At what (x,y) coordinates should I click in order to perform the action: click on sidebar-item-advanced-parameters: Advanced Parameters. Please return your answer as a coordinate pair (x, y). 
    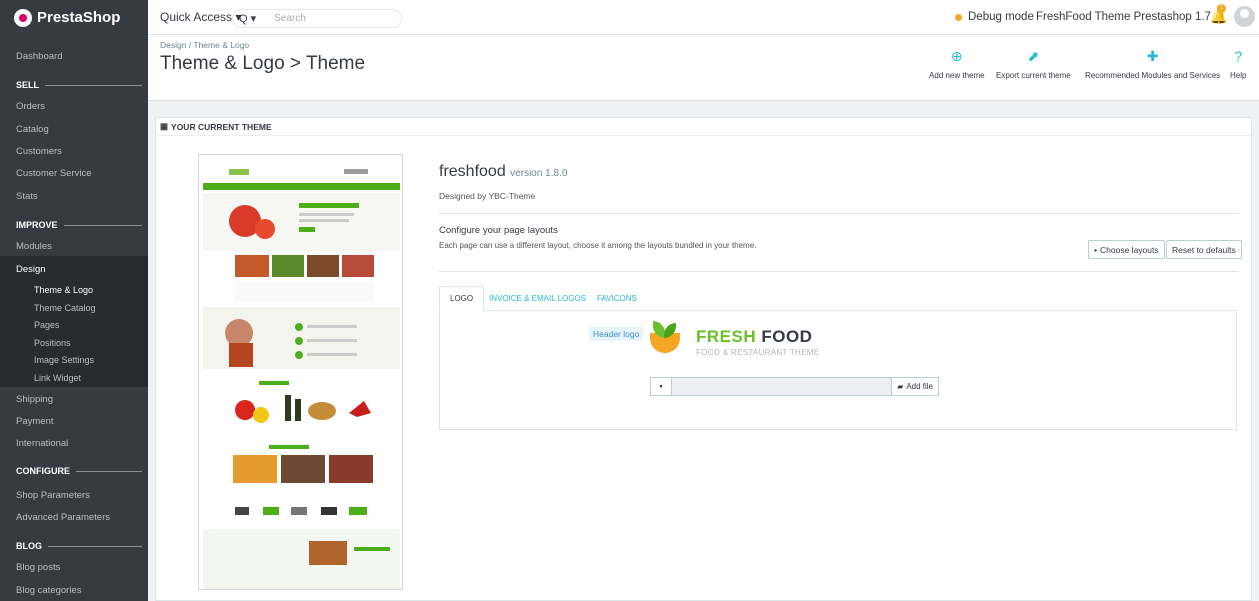
    Looking at the image, I should click on (74, 517).